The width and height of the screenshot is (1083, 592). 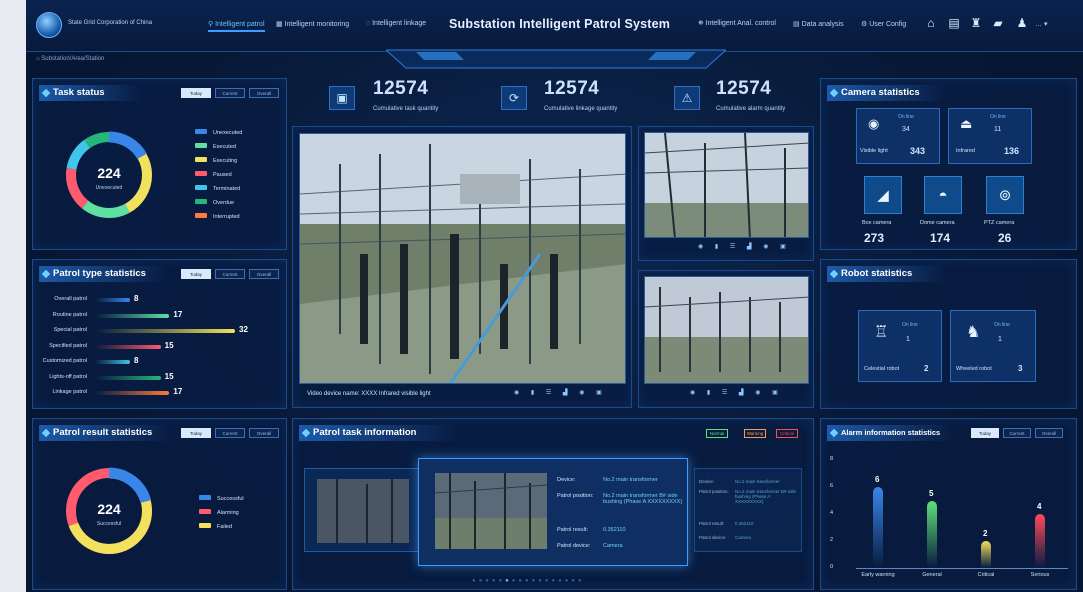 I want to click on folder-icon: ▰, so click(x=998, y=23).